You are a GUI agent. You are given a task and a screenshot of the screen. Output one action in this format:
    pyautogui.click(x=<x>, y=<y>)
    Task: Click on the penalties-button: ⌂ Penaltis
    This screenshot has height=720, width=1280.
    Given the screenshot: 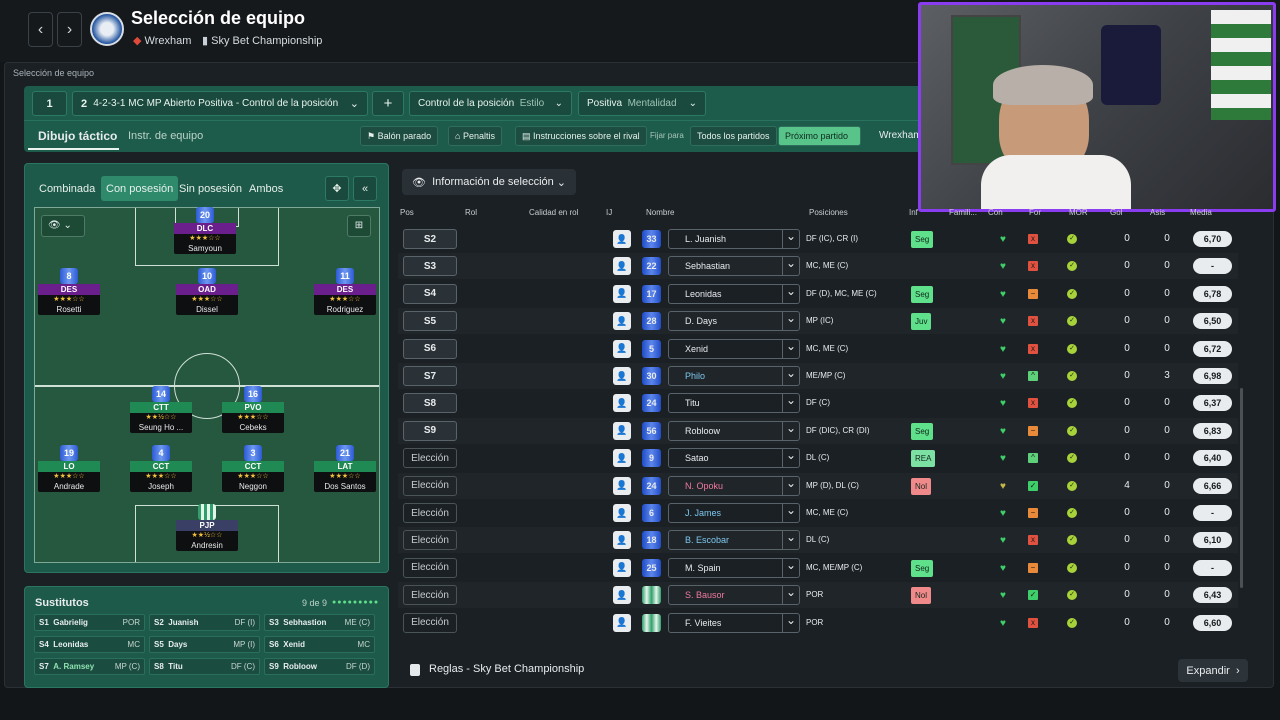 What is the action you would take?
    pyautogui.click(x=475, y=136)
    